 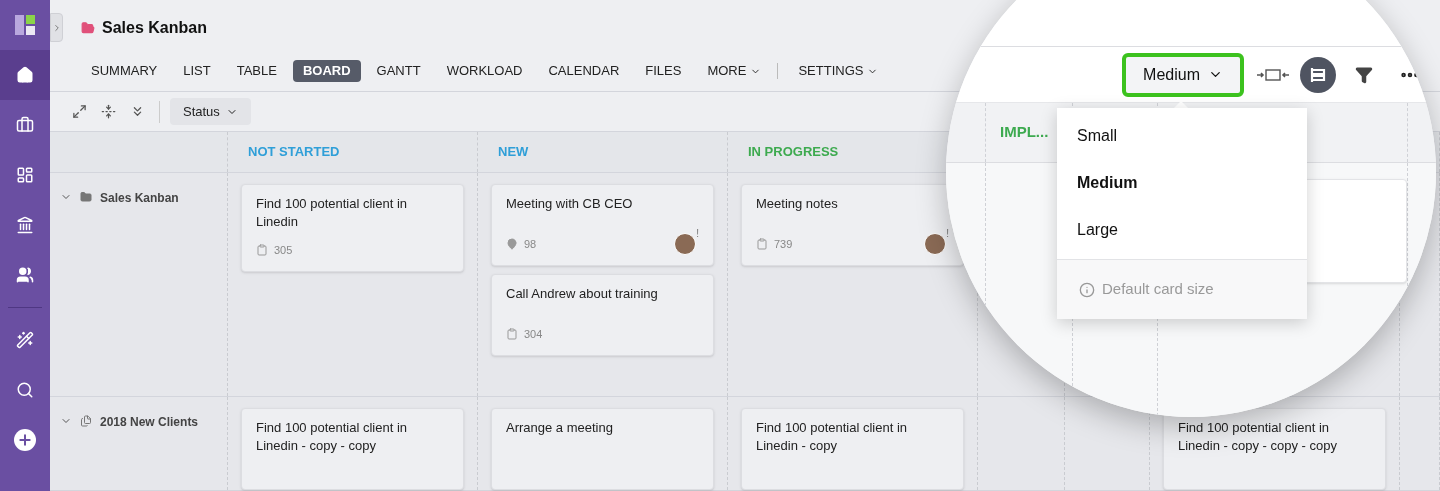 I want to click on card-title: Find 100 potential client in Linedin - copy - copy - copy, so click(x=1258, y=437).